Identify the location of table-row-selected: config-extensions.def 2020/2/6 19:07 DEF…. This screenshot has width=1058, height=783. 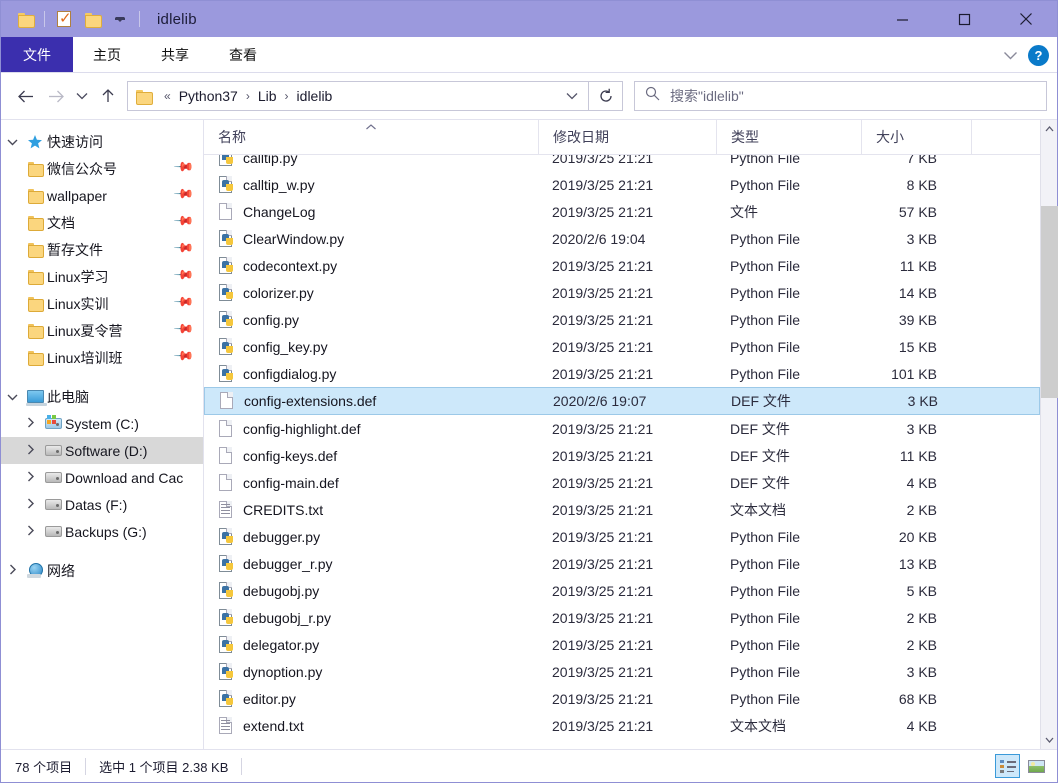
(622, 401).